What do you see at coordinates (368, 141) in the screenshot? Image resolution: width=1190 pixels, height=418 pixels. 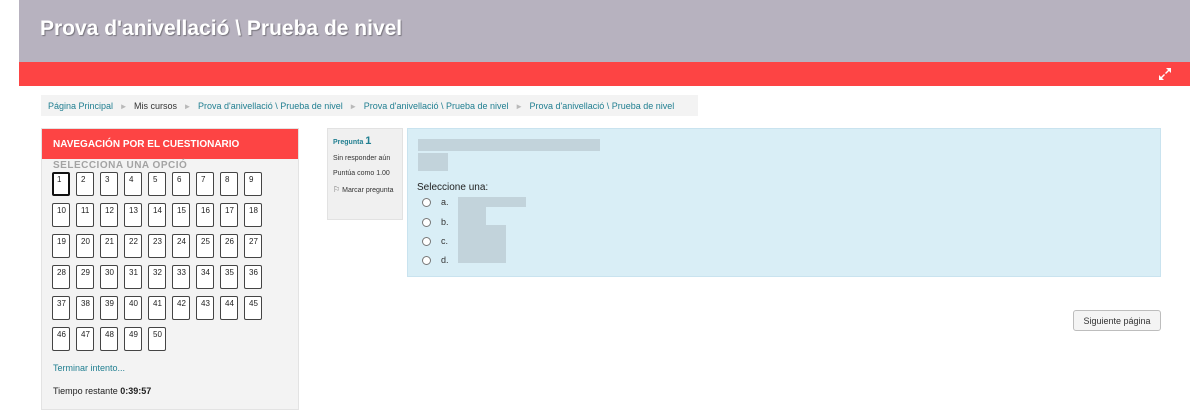 I see `question-number: 1` at bounding box center [368, 141].